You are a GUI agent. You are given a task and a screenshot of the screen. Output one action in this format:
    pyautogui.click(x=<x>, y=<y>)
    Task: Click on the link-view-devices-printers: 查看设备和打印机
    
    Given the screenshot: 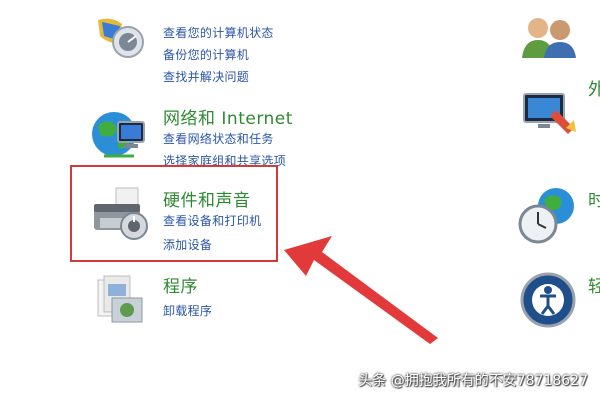 What is the action you would take?
    pyautogui.click(x=212, y=220)
    